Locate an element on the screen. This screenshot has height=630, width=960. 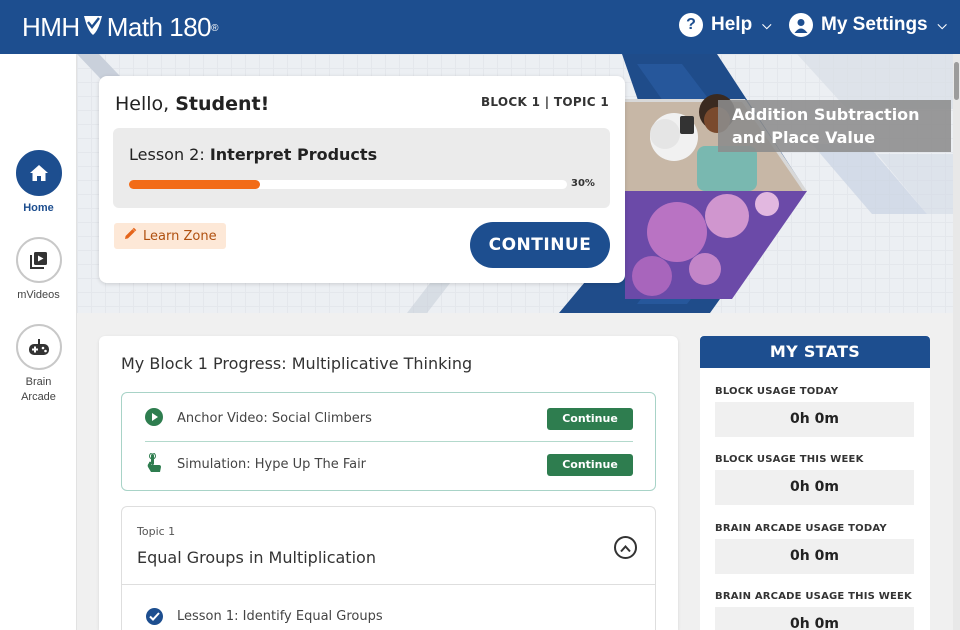
block-topic-label: BLOCK 1 | TOPIC 1 is located at coordinates (544, 102).